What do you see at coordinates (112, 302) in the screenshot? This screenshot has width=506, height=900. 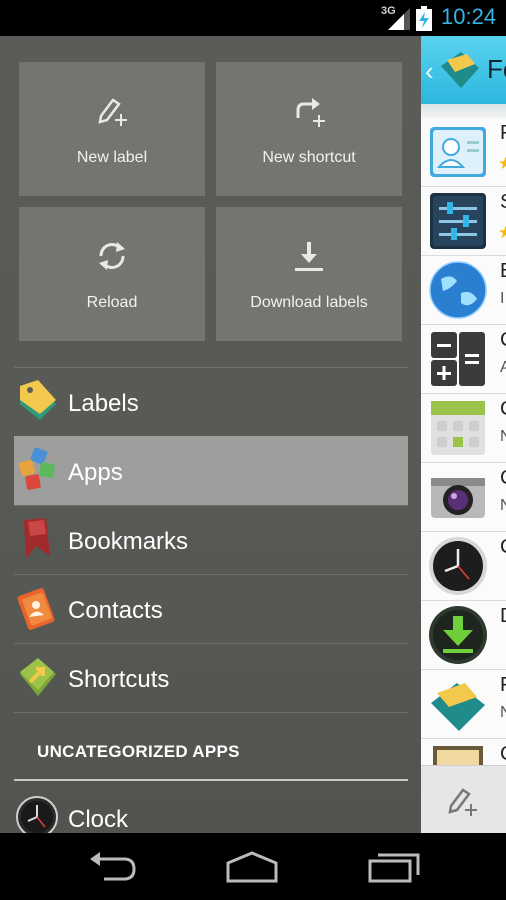 I see `tile-label: Reload` at bounding box center [112, 302].